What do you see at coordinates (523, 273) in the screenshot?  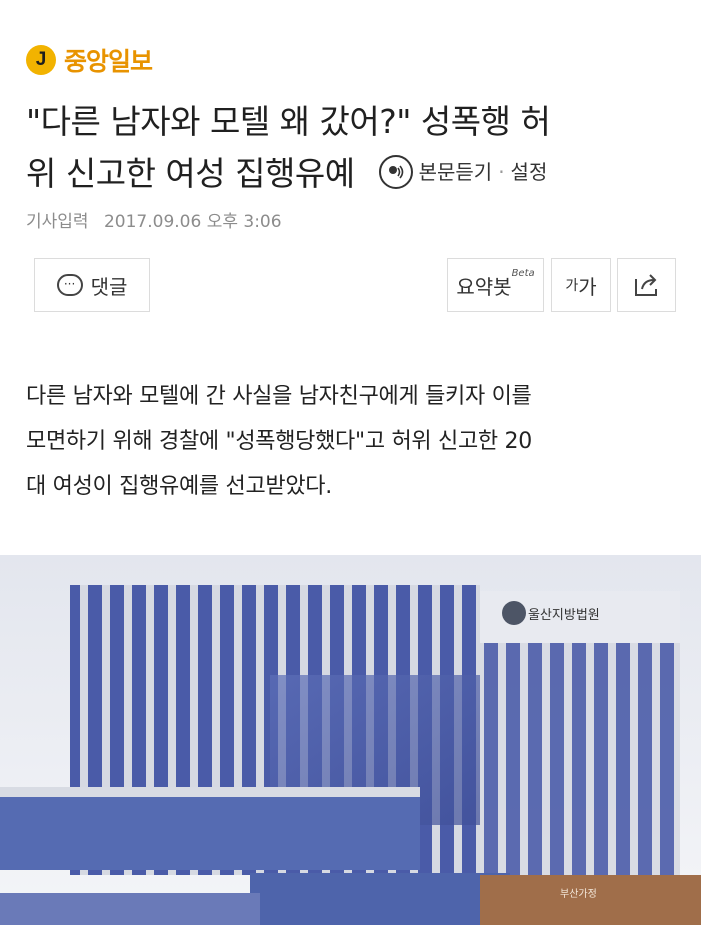 I see `beta-badge: Beta` at bounding box center [523, 273].